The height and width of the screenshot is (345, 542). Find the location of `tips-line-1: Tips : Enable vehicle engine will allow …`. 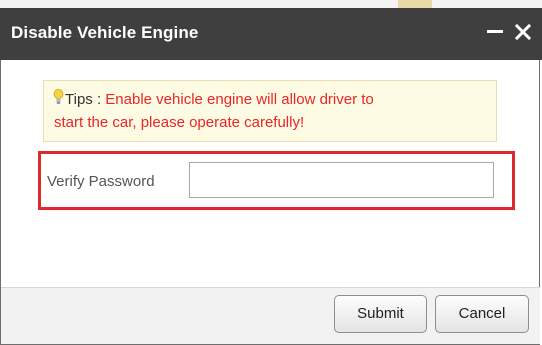

tips-line-1: Tips : Enable vehicle engine will allow … is located at coordinates (219, 99).